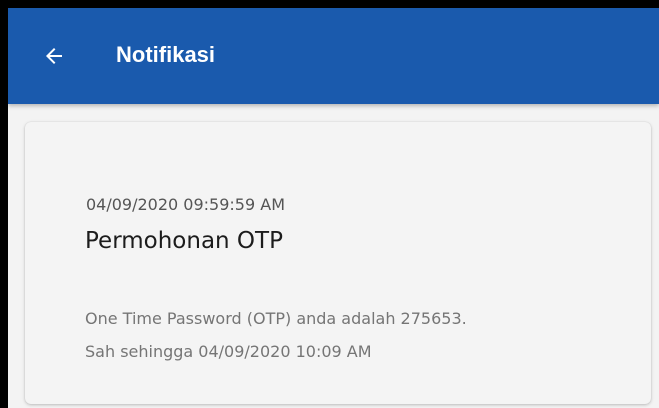 The image size is (659, 408). What do you see at coordinates (228, 351) in the screenshot?
I see `notification-body-line-2: Sah sehingga 04/09/2020 10:09 AM` at bounding box center [228, 351].